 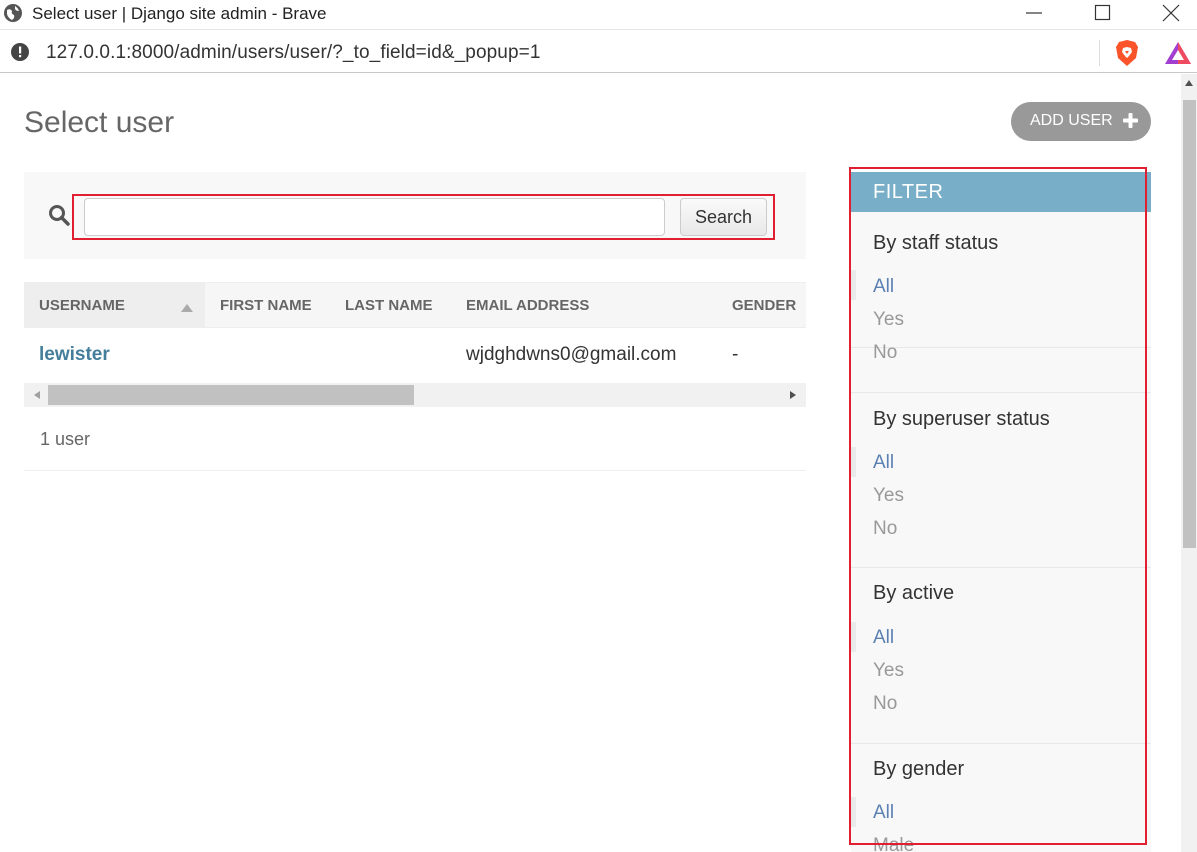 I want to click on sort-ascending-icon, so click(x=187, y=308).